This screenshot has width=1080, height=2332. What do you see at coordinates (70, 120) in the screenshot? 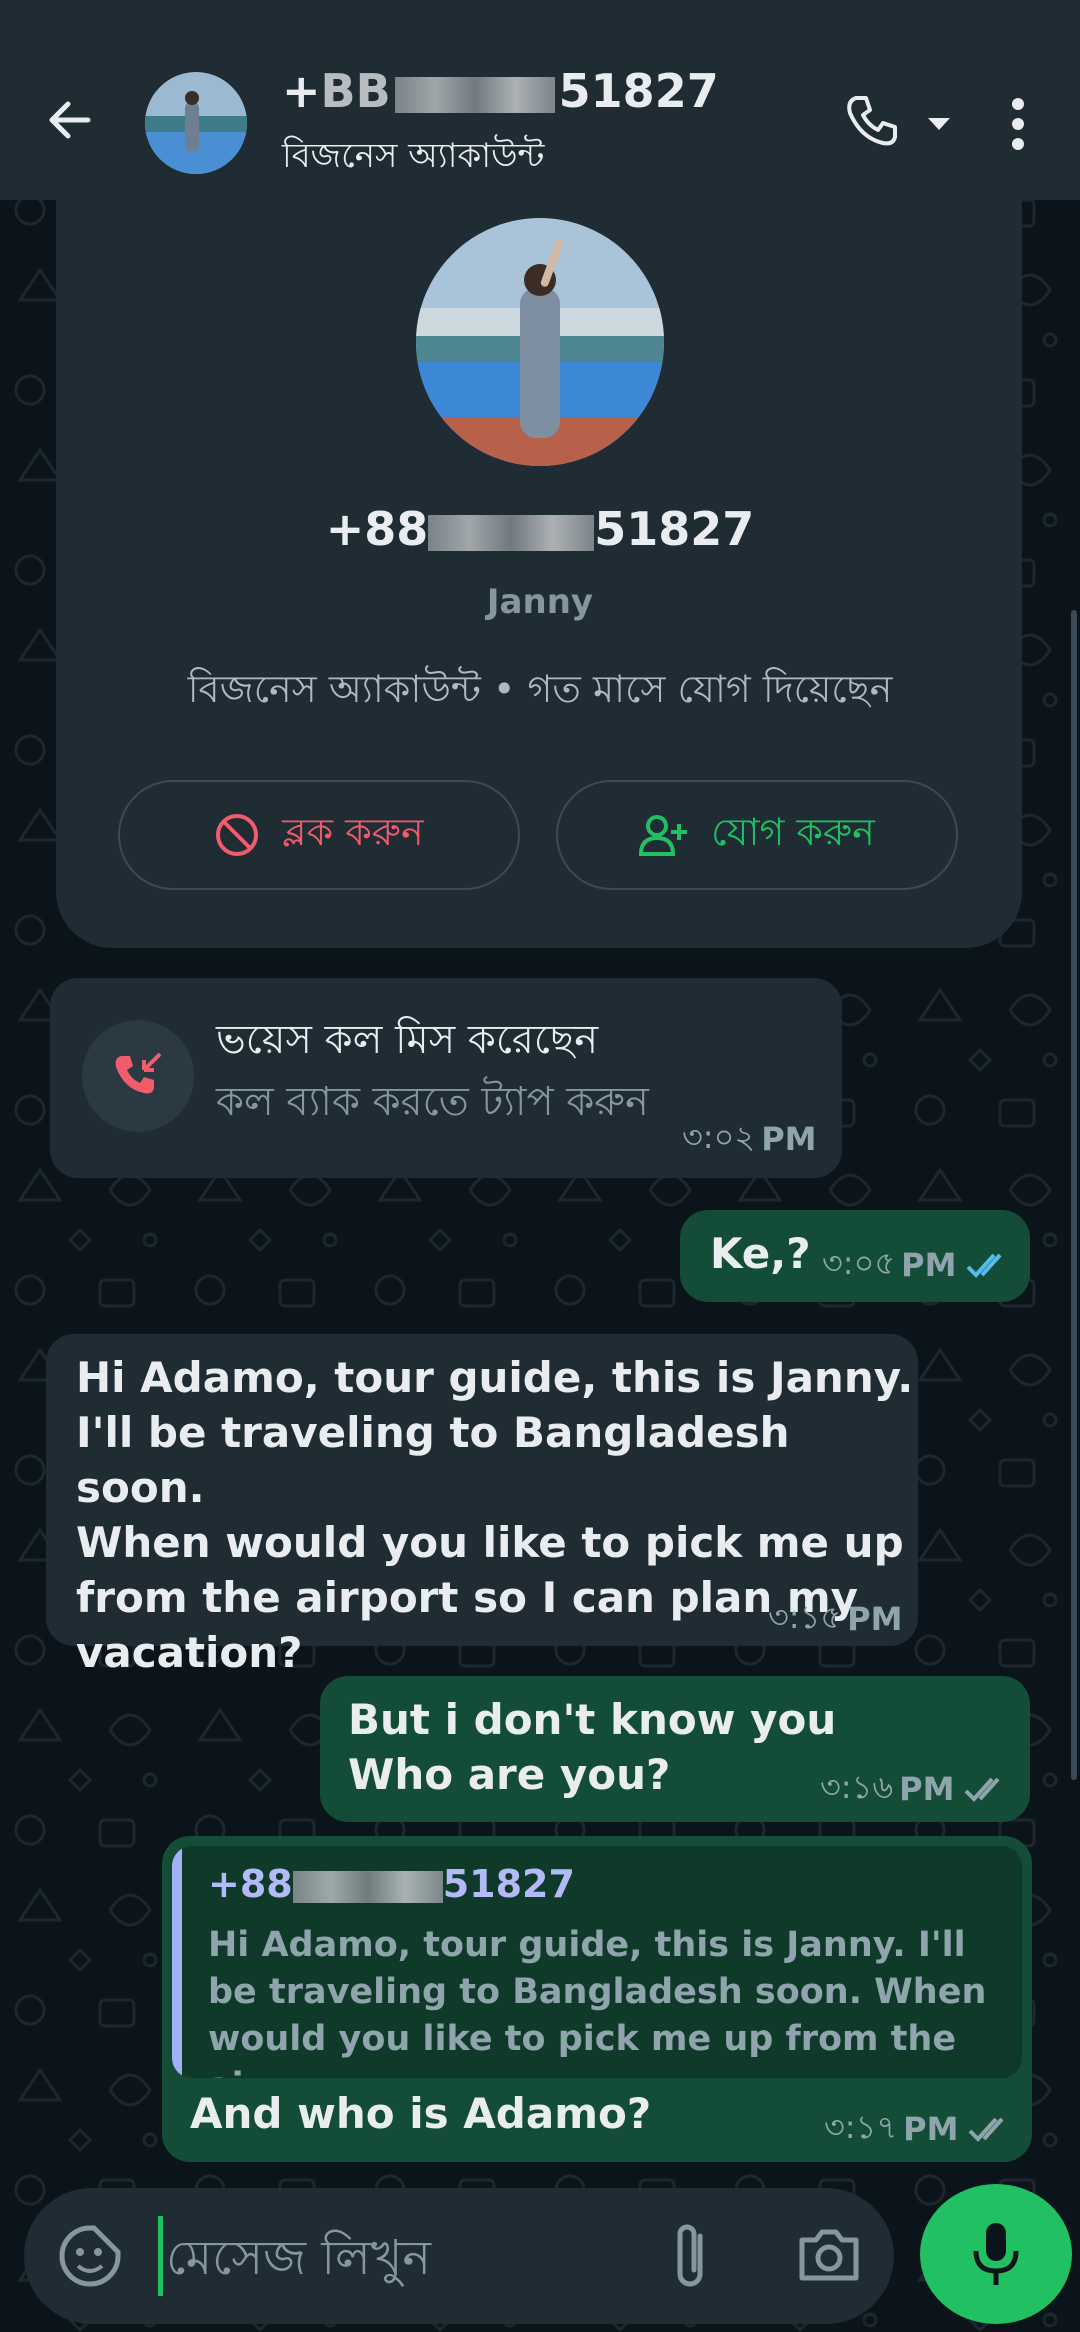
I see `back-arrow-icon` at bounding box center [70, 120].